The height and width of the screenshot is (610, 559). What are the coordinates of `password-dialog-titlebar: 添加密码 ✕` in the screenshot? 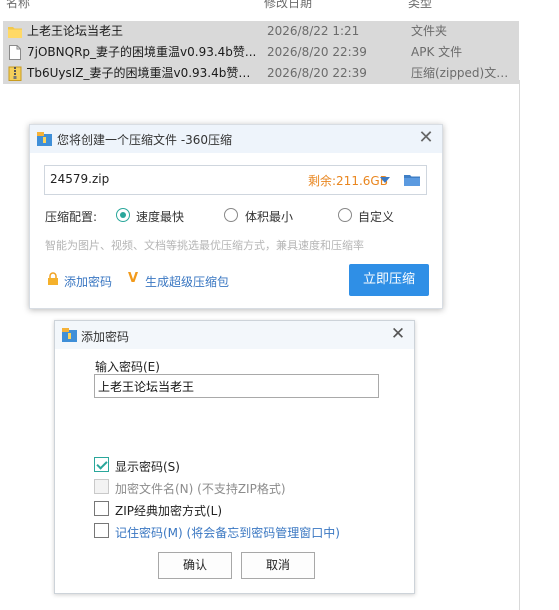 It's located at (234, 335).